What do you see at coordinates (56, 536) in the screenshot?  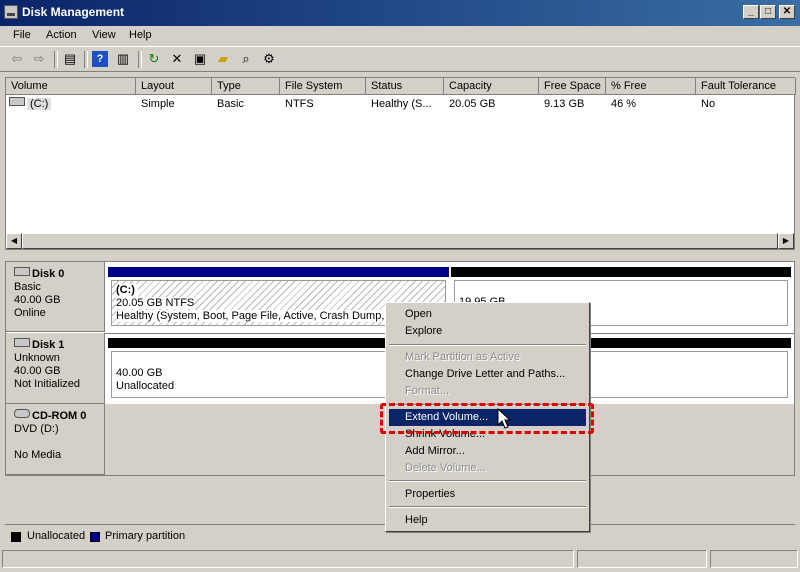 I see `legend-unallocated-label: Unallocated` at bounding box center [56, 536].